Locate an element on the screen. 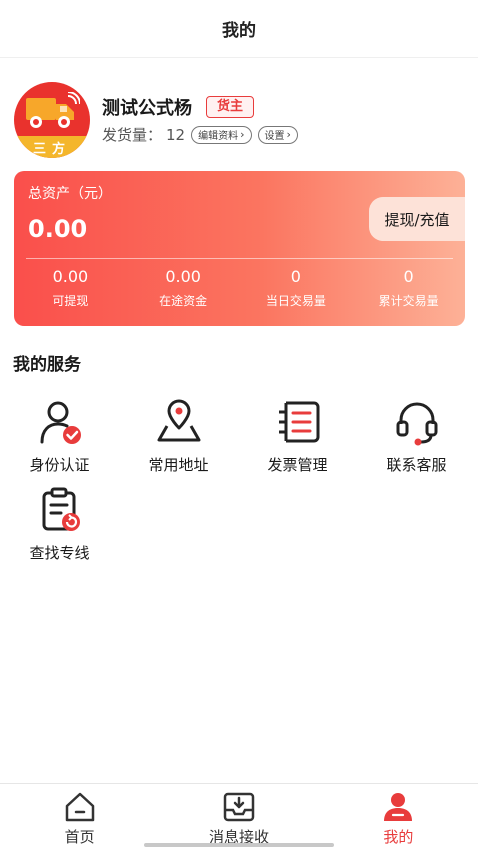 Image resolution: width=478 pixels, height=850 pixels. stat-daily-volume: 0 当日交易量 is located at coordinates (296, 288).